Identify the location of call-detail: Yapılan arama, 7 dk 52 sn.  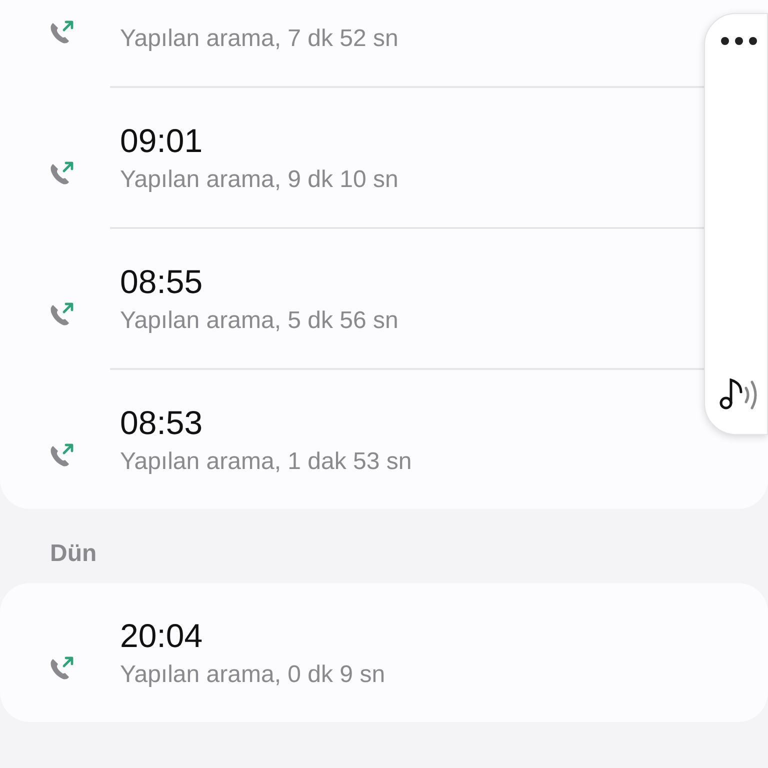
(259, 39).